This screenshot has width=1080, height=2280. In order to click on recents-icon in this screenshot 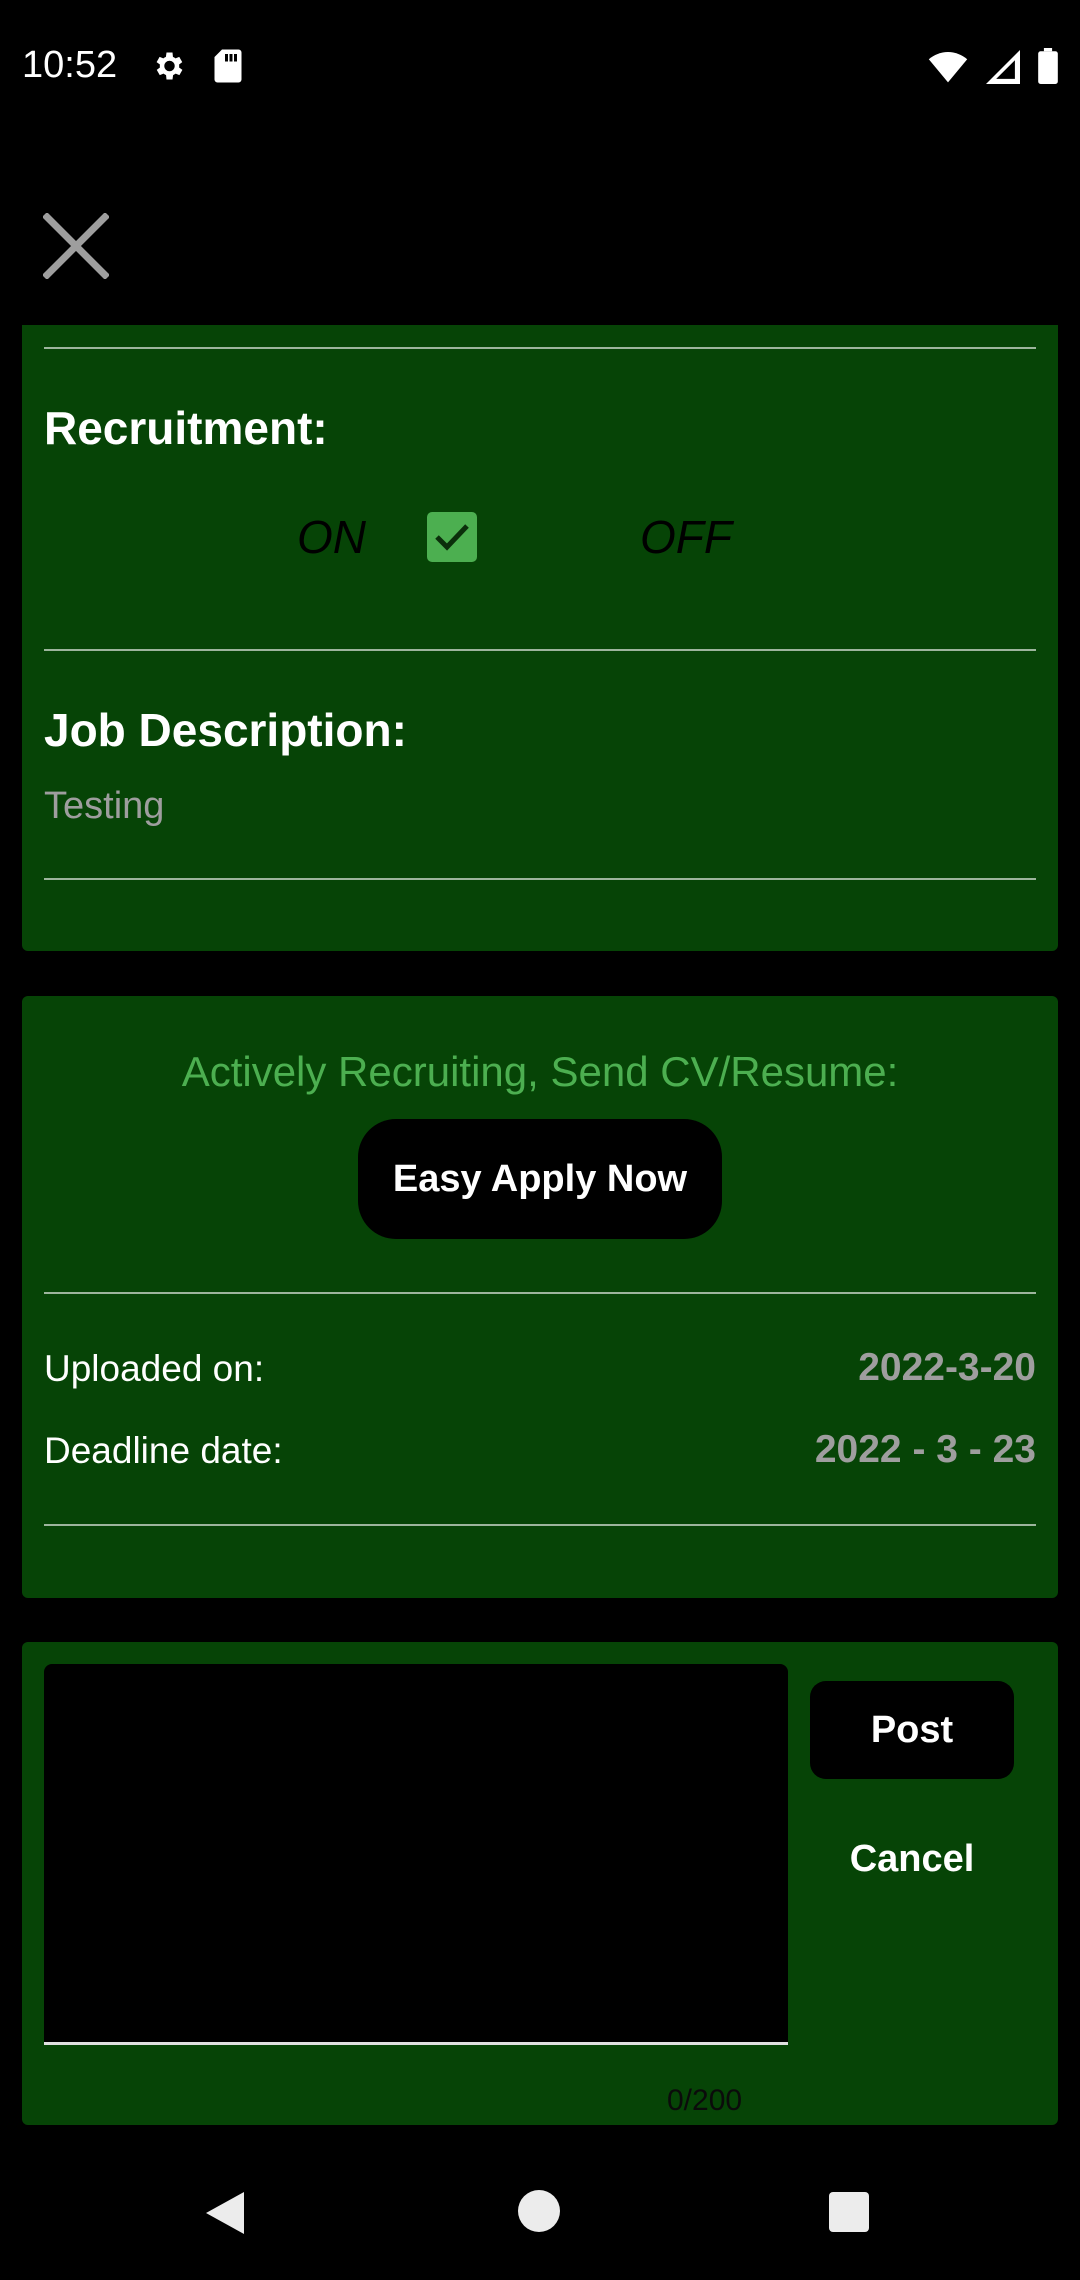, I will do `click(849, 2212)`.